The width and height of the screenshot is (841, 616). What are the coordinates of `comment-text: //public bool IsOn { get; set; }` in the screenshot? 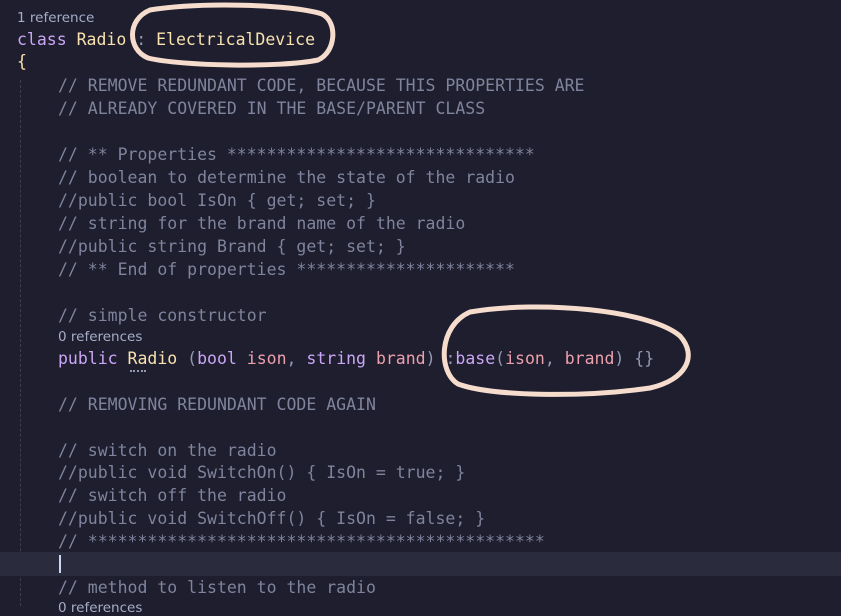 It's located at (217, 200).